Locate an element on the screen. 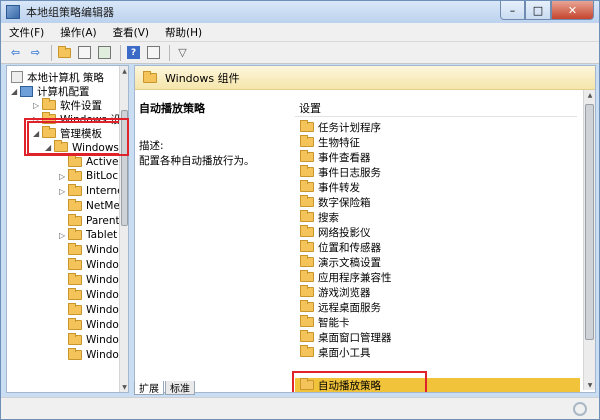 The width and height of the screenshot is (600, 420). list-item: 桌面小工具 is located at coordinates (335, 352).